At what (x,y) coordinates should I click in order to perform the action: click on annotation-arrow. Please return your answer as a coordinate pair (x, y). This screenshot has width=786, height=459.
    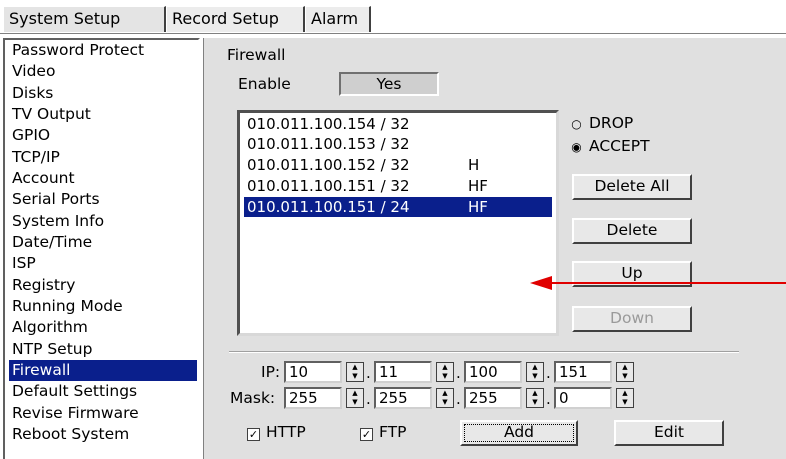
    Looking at the image, I should click on (658, 283).